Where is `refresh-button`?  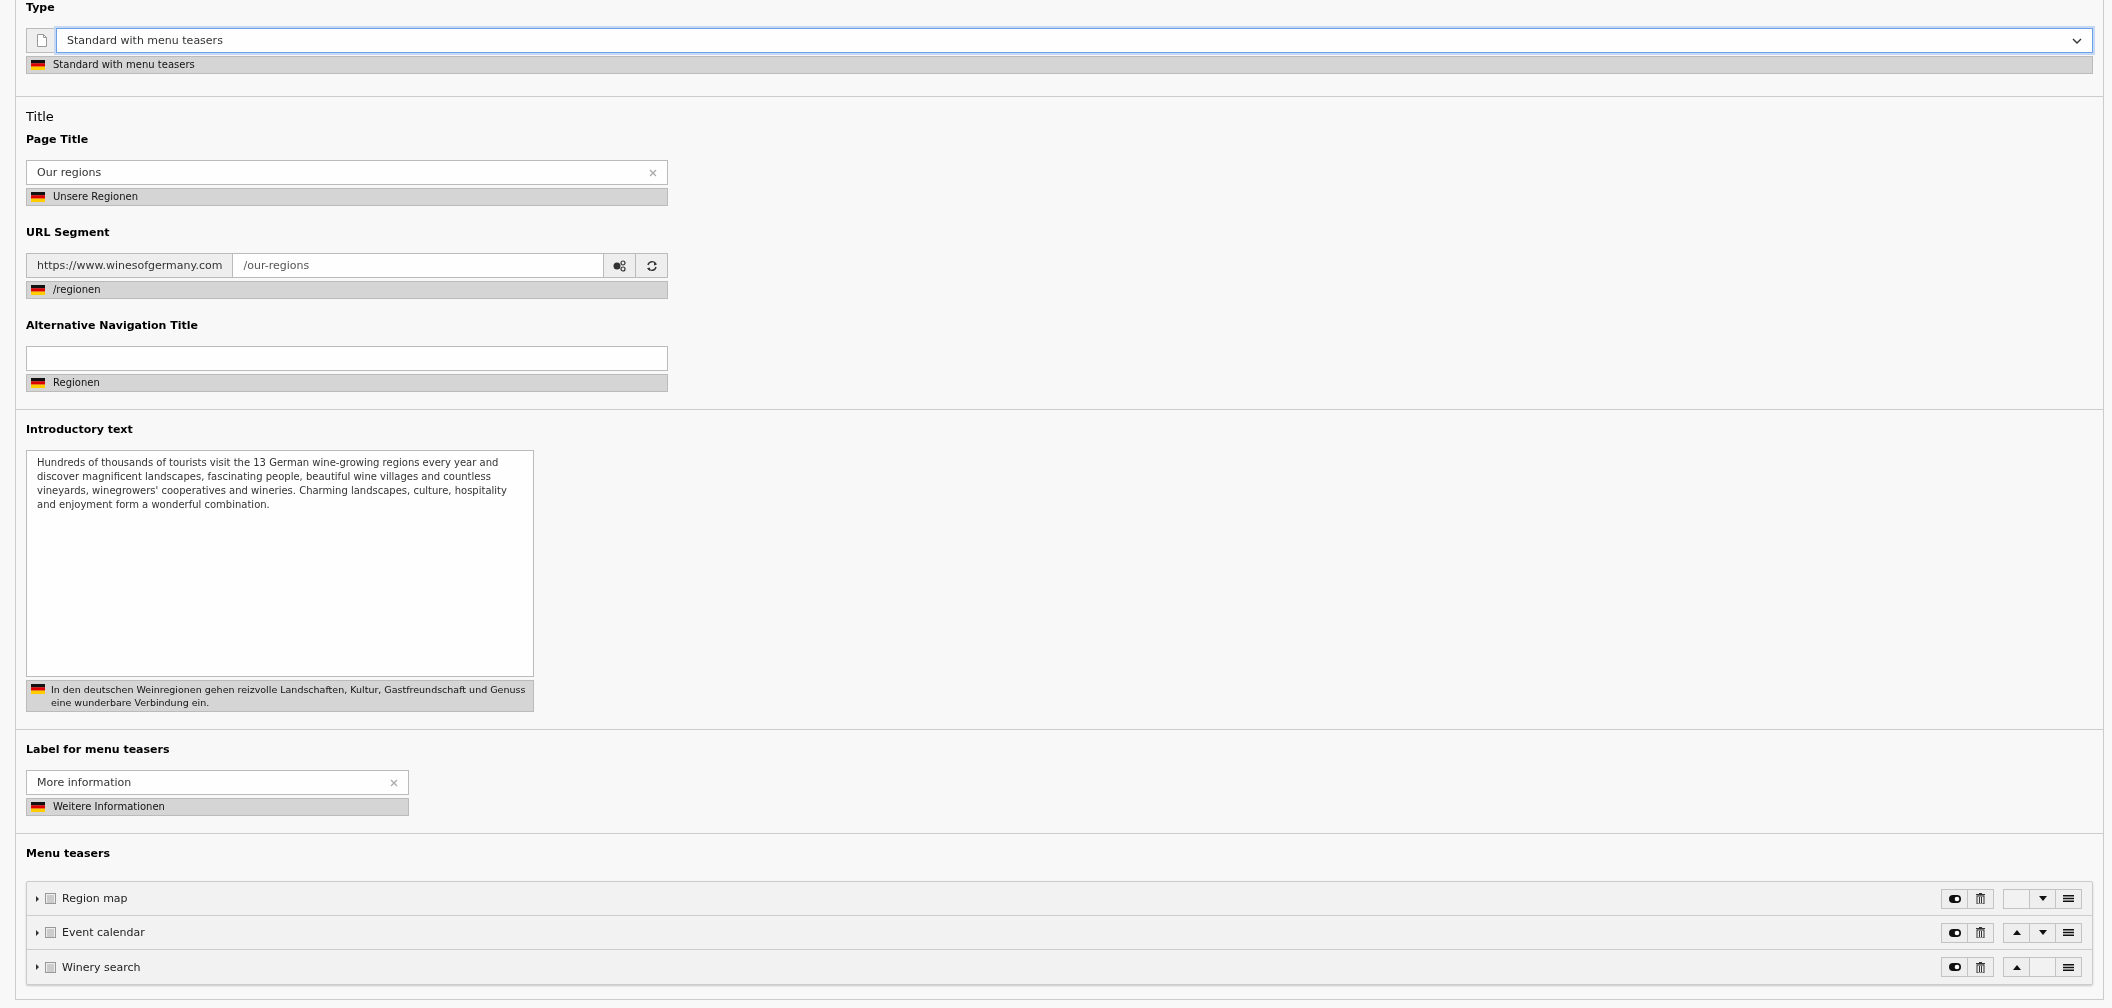 refresh-button is located at coordinates (652, 265).